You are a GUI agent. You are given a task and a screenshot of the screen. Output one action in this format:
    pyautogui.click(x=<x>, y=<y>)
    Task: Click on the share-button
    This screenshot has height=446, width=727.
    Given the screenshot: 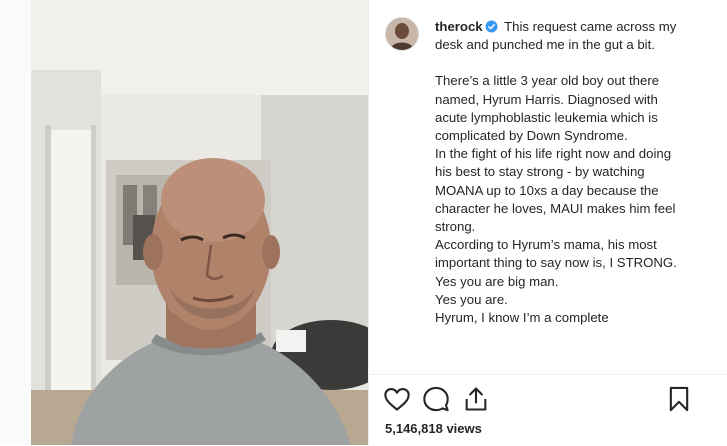 What is the action you would take?
    pyautogui.click(x=476, y=399)
    